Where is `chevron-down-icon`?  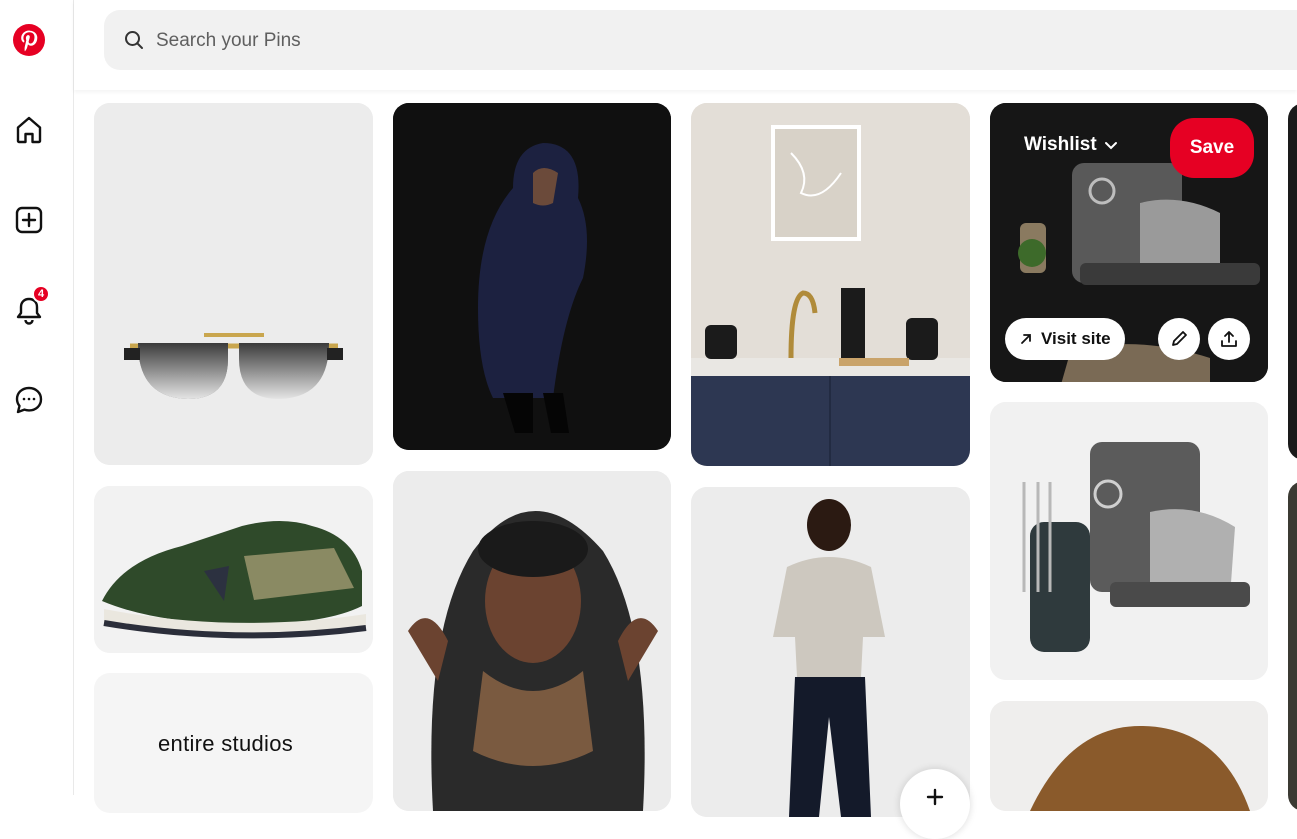 chevron-down-icon is located at coordinates (1110, 146).